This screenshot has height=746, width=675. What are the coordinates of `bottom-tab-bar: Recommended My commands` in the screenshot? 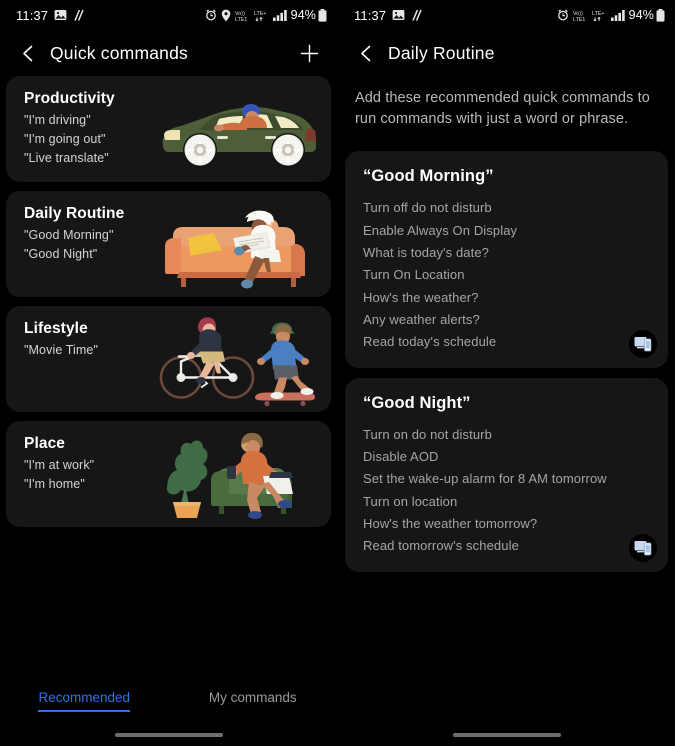 It's located at (168, 701).